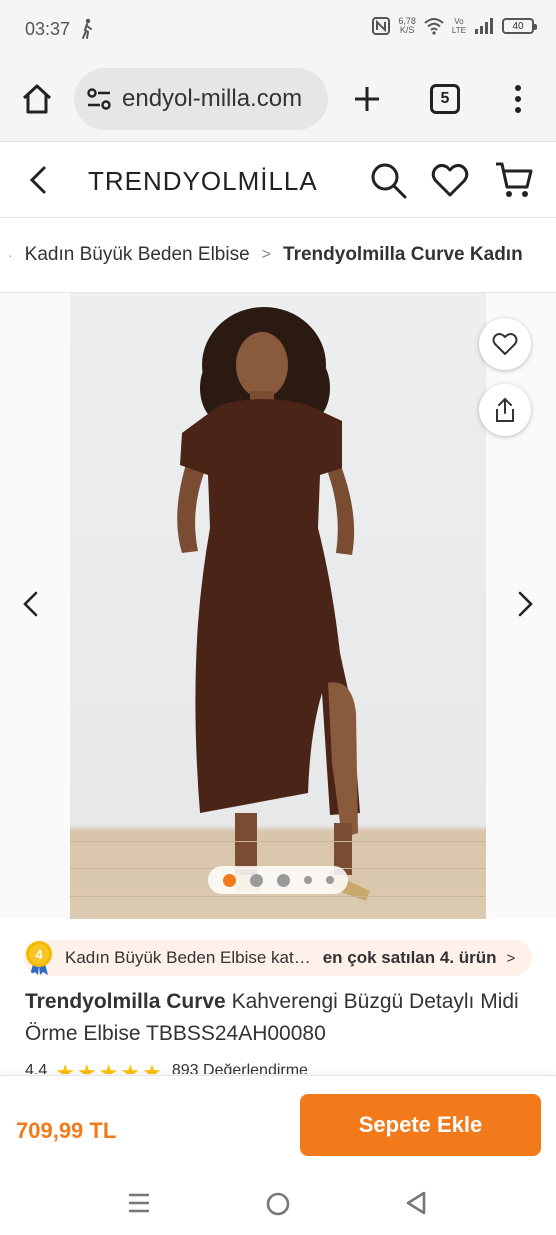 The image size is (556, 1235). I want to click on share-button, so click(505, 410).